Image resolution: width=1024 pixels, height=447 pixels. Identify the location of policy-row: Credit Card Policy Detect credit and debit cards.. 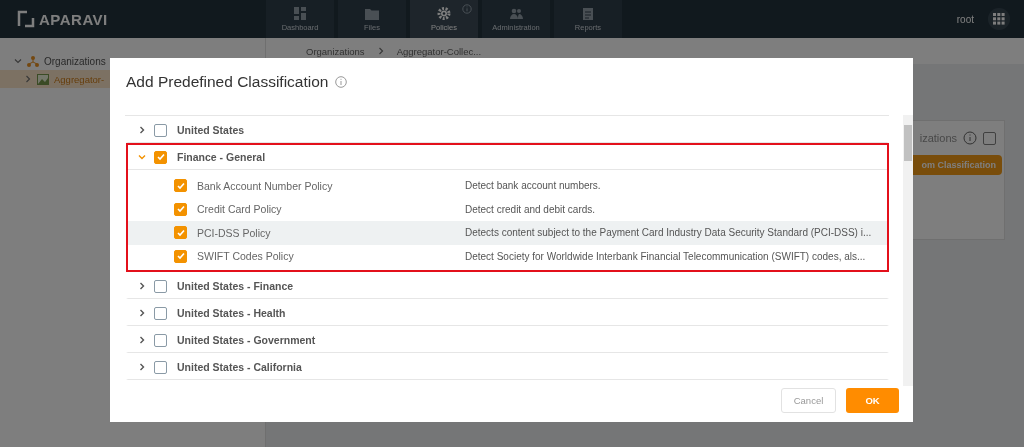
(507, 209).